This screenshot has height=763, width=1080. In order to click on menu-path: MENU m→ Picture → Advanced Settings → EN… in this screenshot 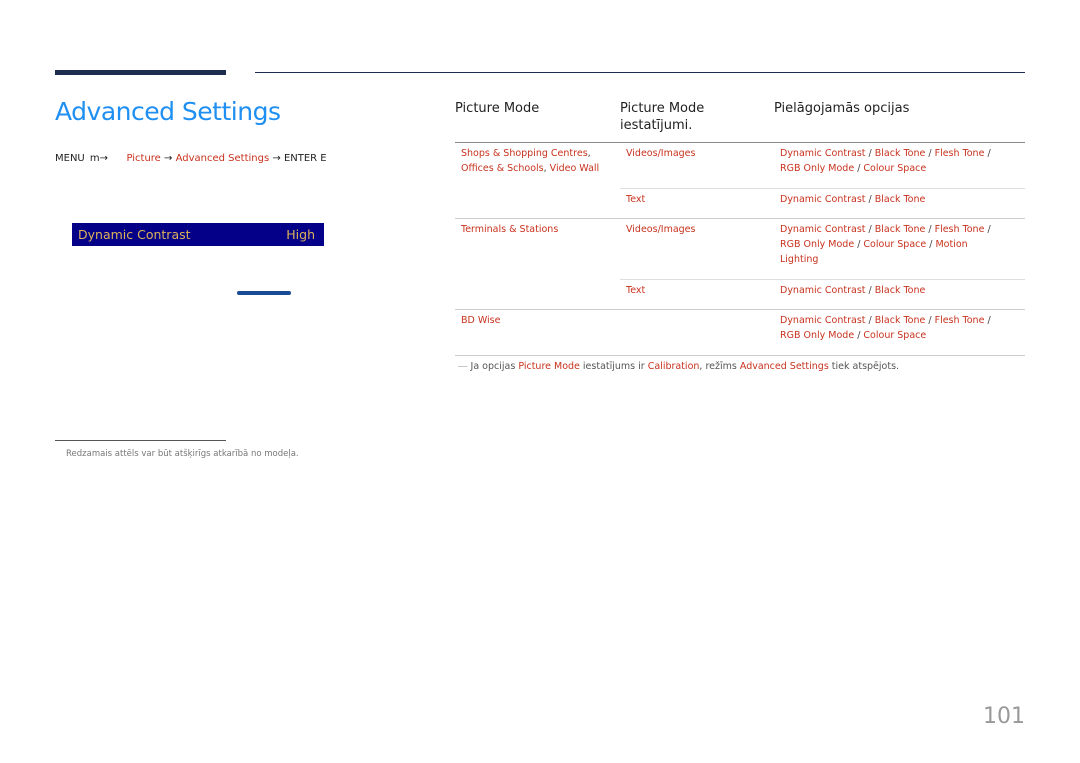, I will do `click(191, 158)`.